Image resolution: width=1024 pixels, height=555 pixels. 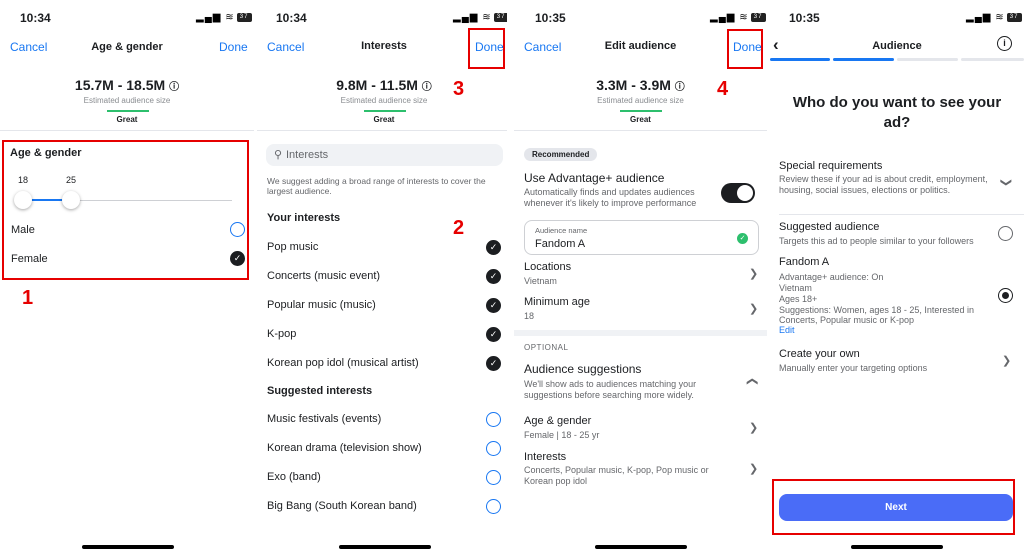 What do you see at coordinates (321, 305) in the screenshot?
I see `interest-item: Popular music (music)` at bounding box center [321, 305].